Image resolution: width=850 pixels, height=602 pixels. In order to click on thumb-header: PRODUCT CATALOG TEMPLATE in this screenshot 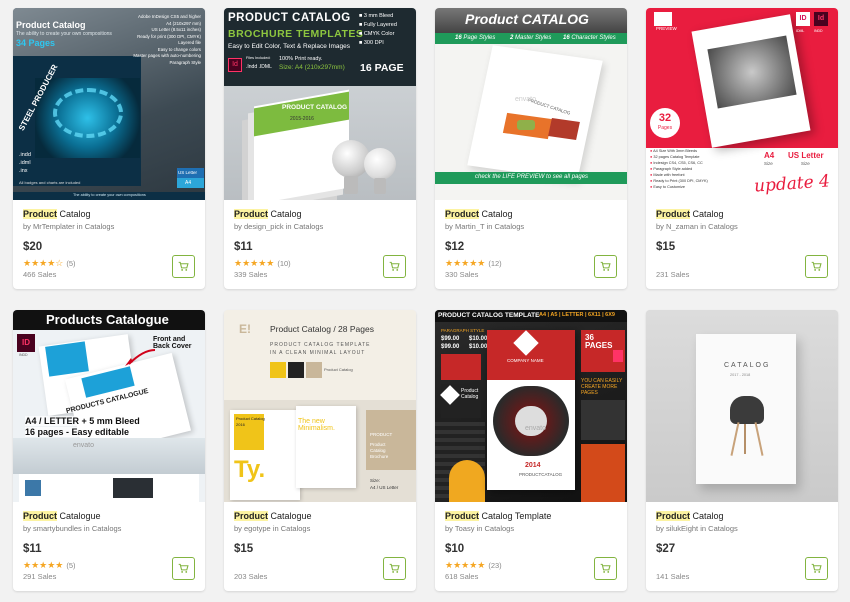, I will do `click(489, 315)`.